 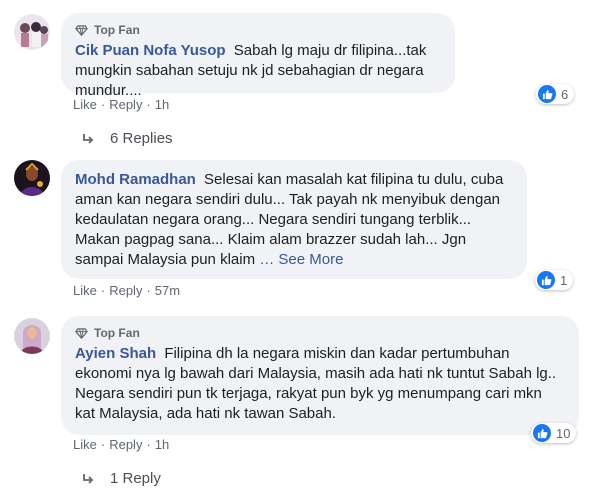 I want to click on comment-author: Cik Puan Nofa Yusop, so click(x=150, y=50).